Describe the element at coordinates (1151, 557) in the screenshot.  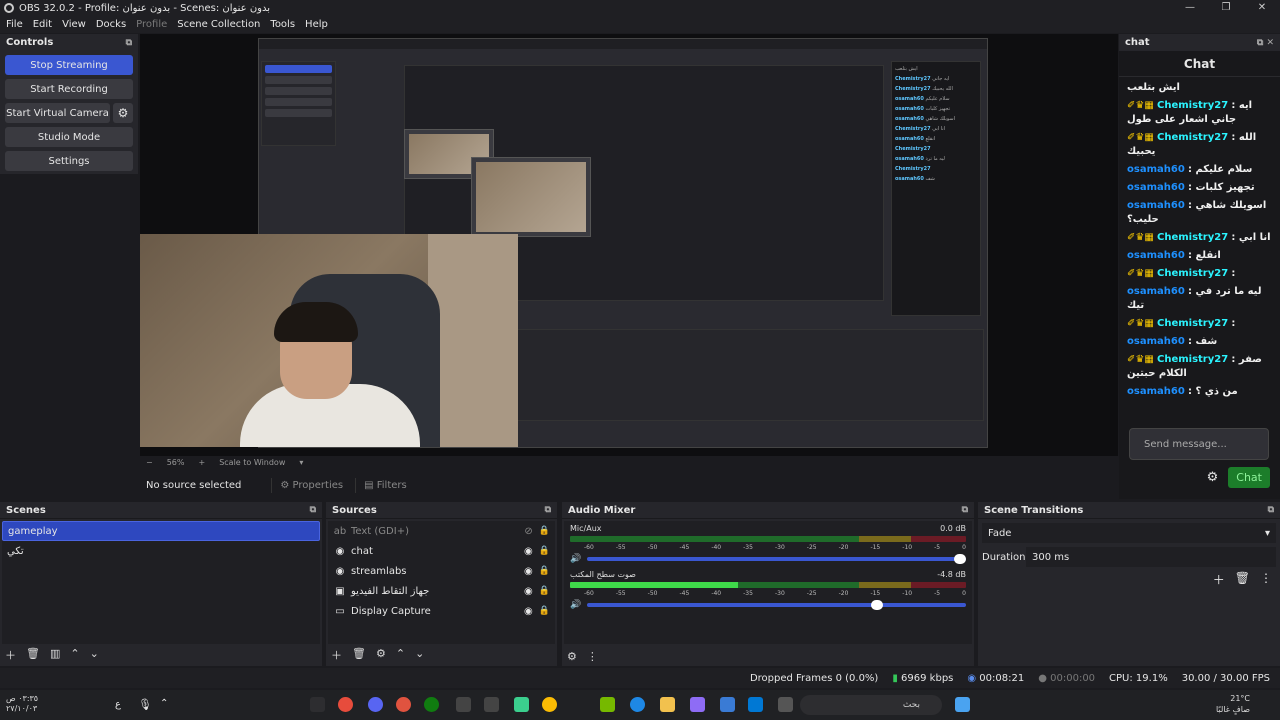
I see `duration-input: 300 ms` at that location.